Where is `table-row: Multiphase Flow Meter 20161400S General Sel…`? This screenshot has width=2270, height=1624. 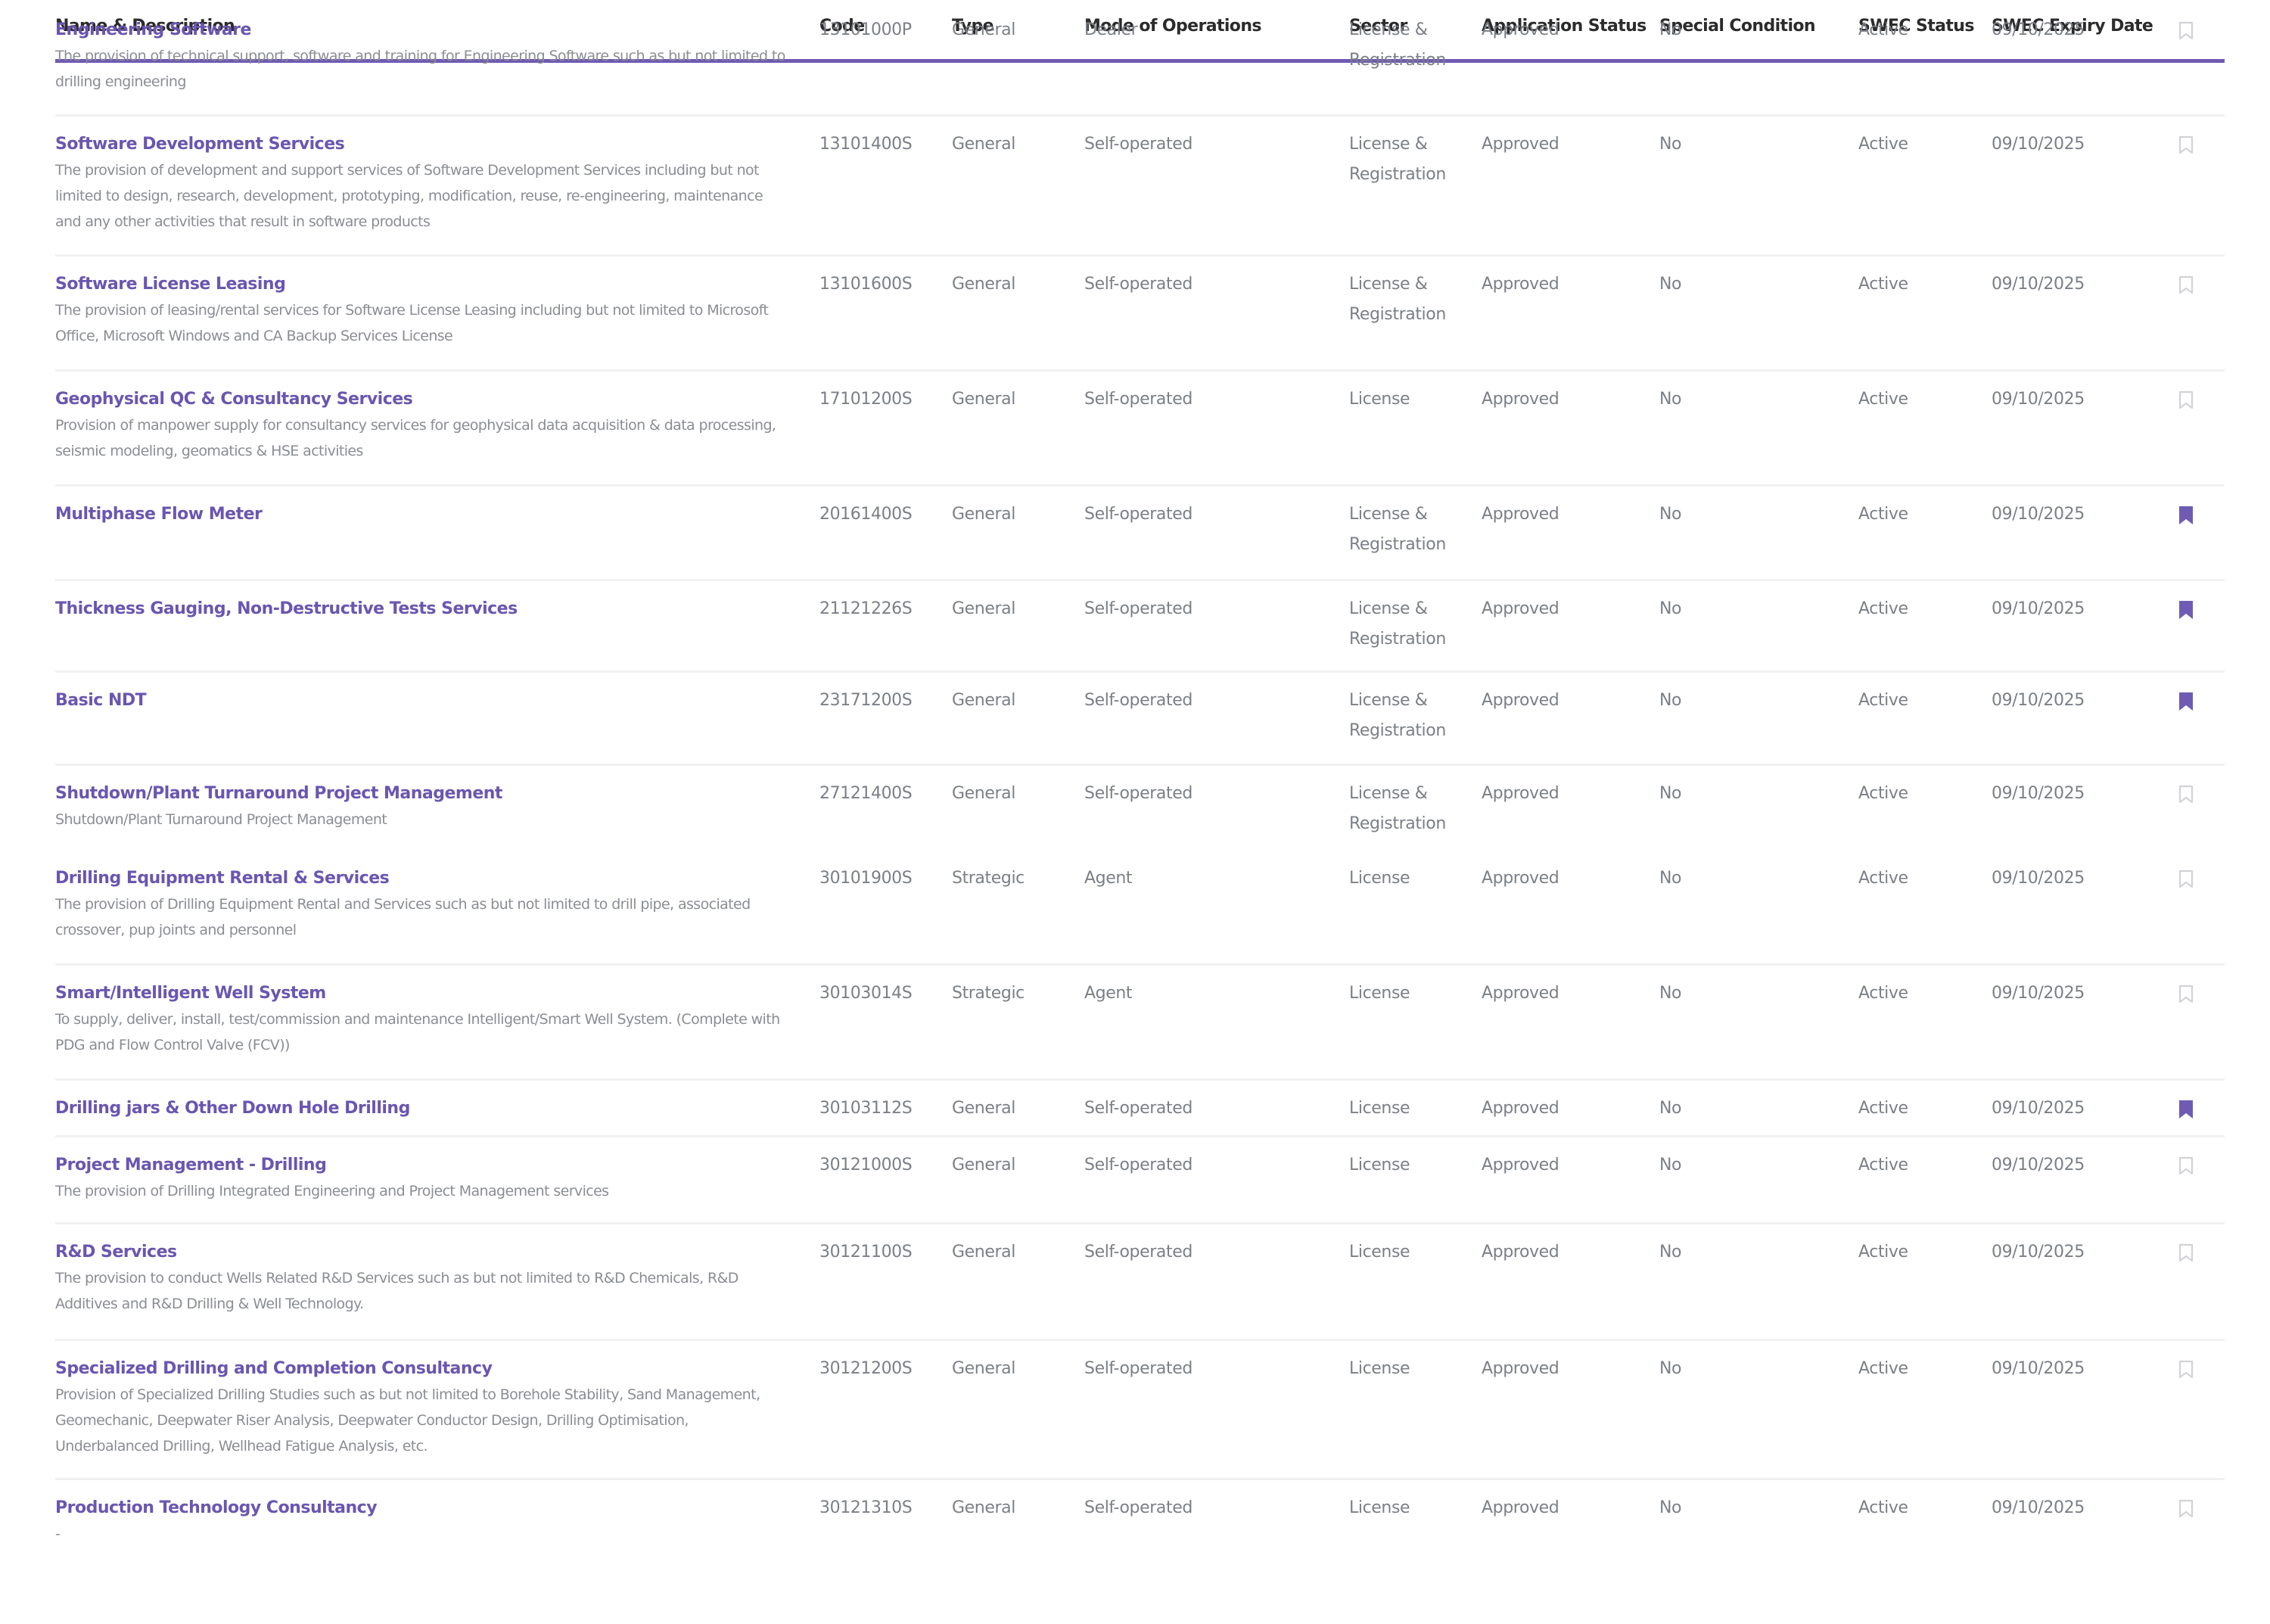
table-row: Multiphase Flow Meter 20161400S General Sel… is located at coordinates (1140, 532).